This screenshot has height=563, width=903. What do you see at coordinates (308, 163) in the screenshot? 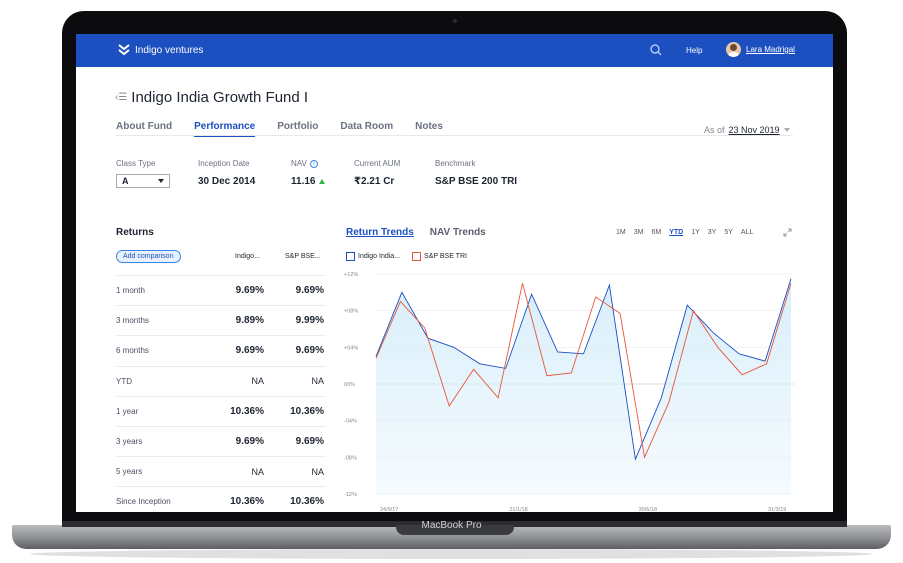
I see `nav-label-wrap: NAV i` at bounding box center [308, 163].